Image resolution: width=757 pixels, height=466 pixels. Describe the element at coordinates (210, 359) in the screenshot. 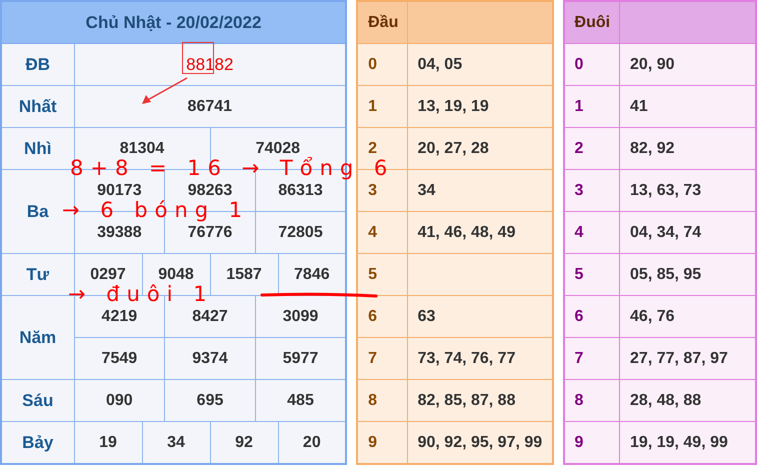

I see `prize-number: 9374` at that location.